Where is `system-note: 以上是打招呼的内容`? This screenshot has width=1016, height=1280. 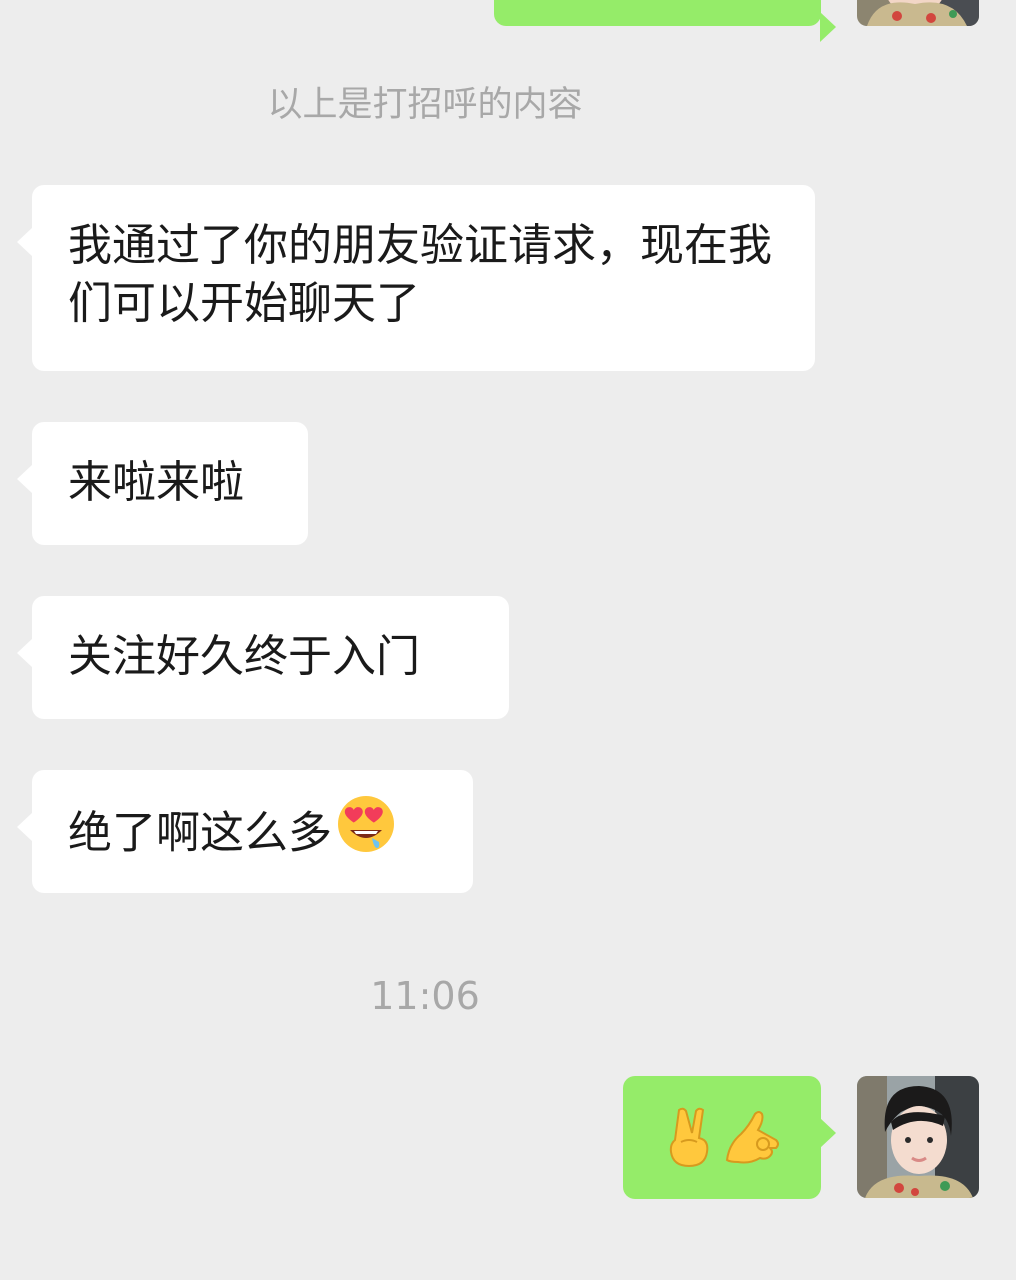
system-note: 以上是打招呼的内容 is located at coordinates (425, 105).